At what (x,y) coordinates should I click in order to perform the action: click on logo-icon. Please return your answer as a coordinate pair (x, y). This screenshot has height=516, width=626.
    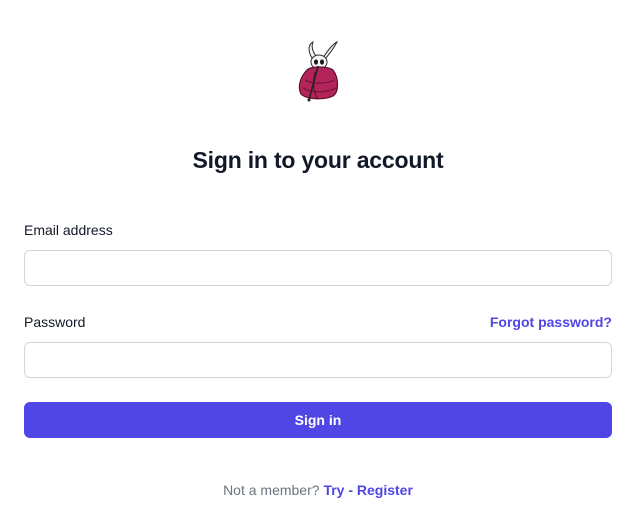
    Looking at the image, I should click on (318, 71).